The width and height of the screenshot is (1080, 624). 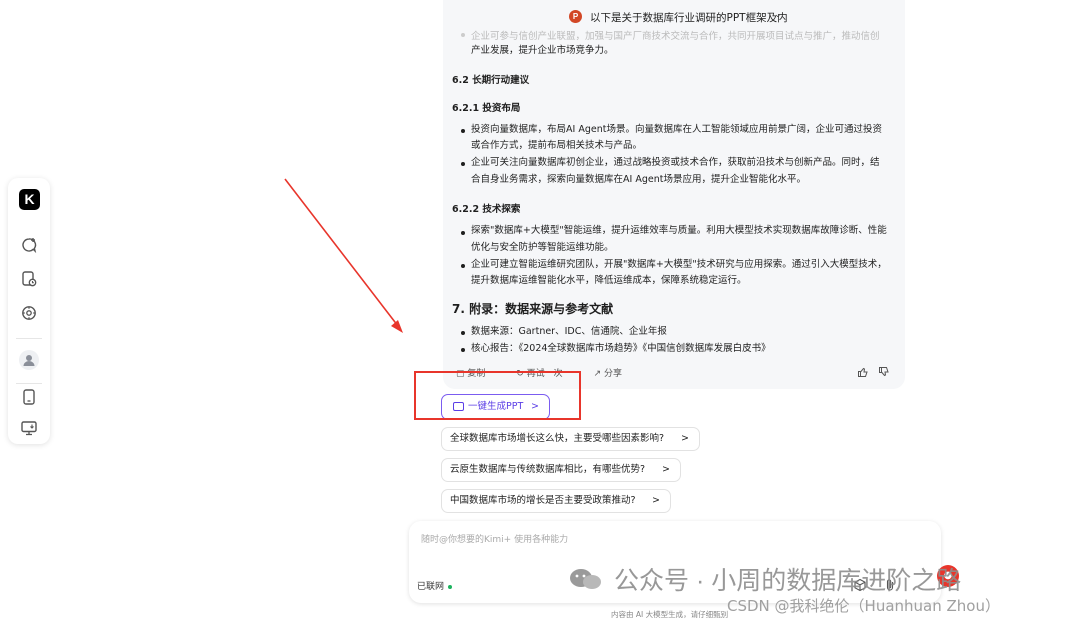 What do you see at coordinates (491, 80) in the screenshot?
I see `section-heading-6-2: 6.2 长期行动建议` at bounding box center [491, 80].